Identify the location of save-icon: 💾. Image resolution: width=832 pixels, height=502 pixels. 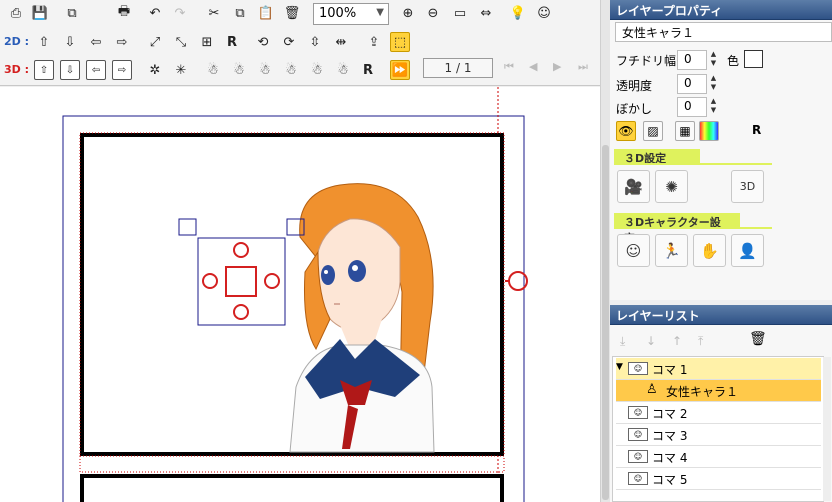
(40, 13).